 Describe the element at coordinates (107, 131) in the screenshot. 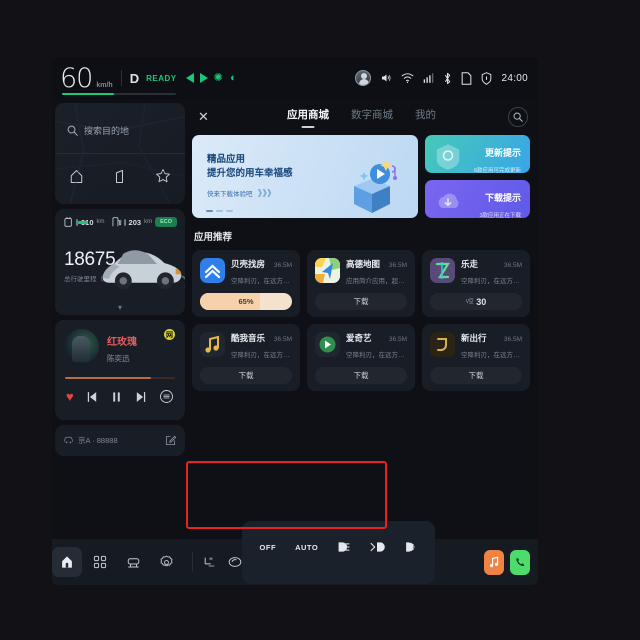

I see `nav-search-placeholder: 搜索目的地` at that location.